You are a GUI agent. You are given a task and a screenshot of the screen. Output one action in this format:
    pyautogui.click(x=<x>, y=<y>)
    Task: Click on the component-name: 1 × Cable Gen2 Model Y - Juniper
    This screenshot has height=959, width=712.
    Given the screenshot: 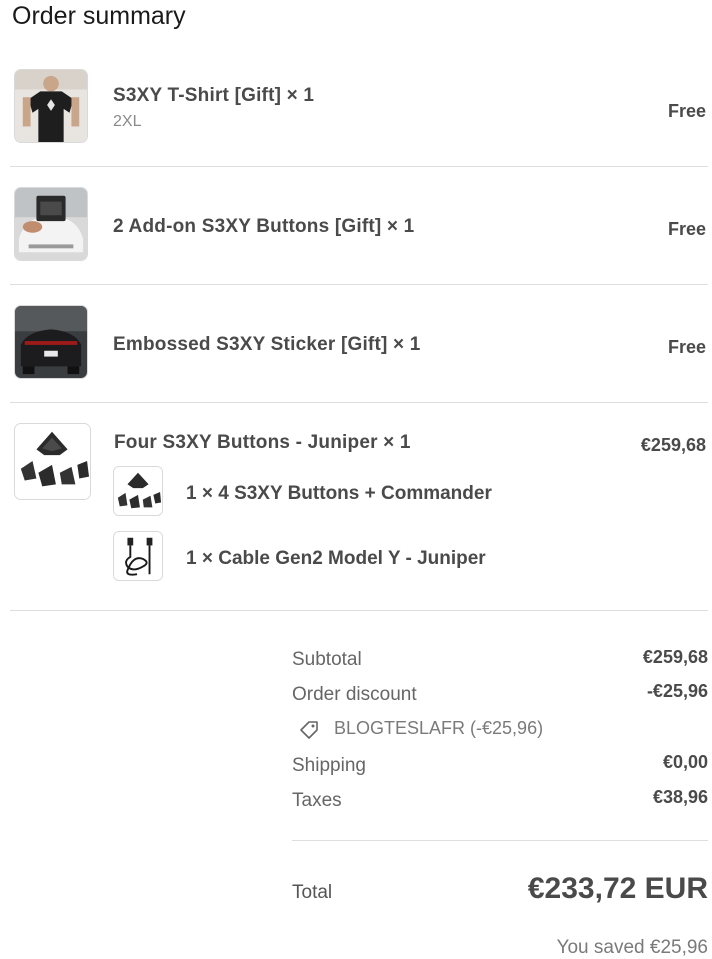 What is the action you would take?
    pyautogui.click(x=336, y=558)
    